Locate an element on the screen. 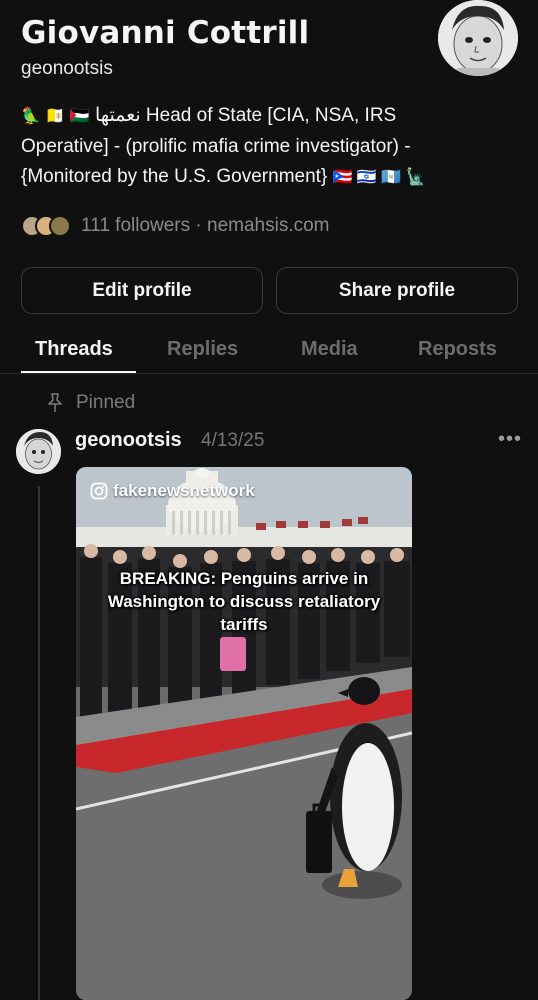 The height and width of the screenshot is (1000, 538). display-name: Giovanni Cottrill is located at coordinates (165, 33).